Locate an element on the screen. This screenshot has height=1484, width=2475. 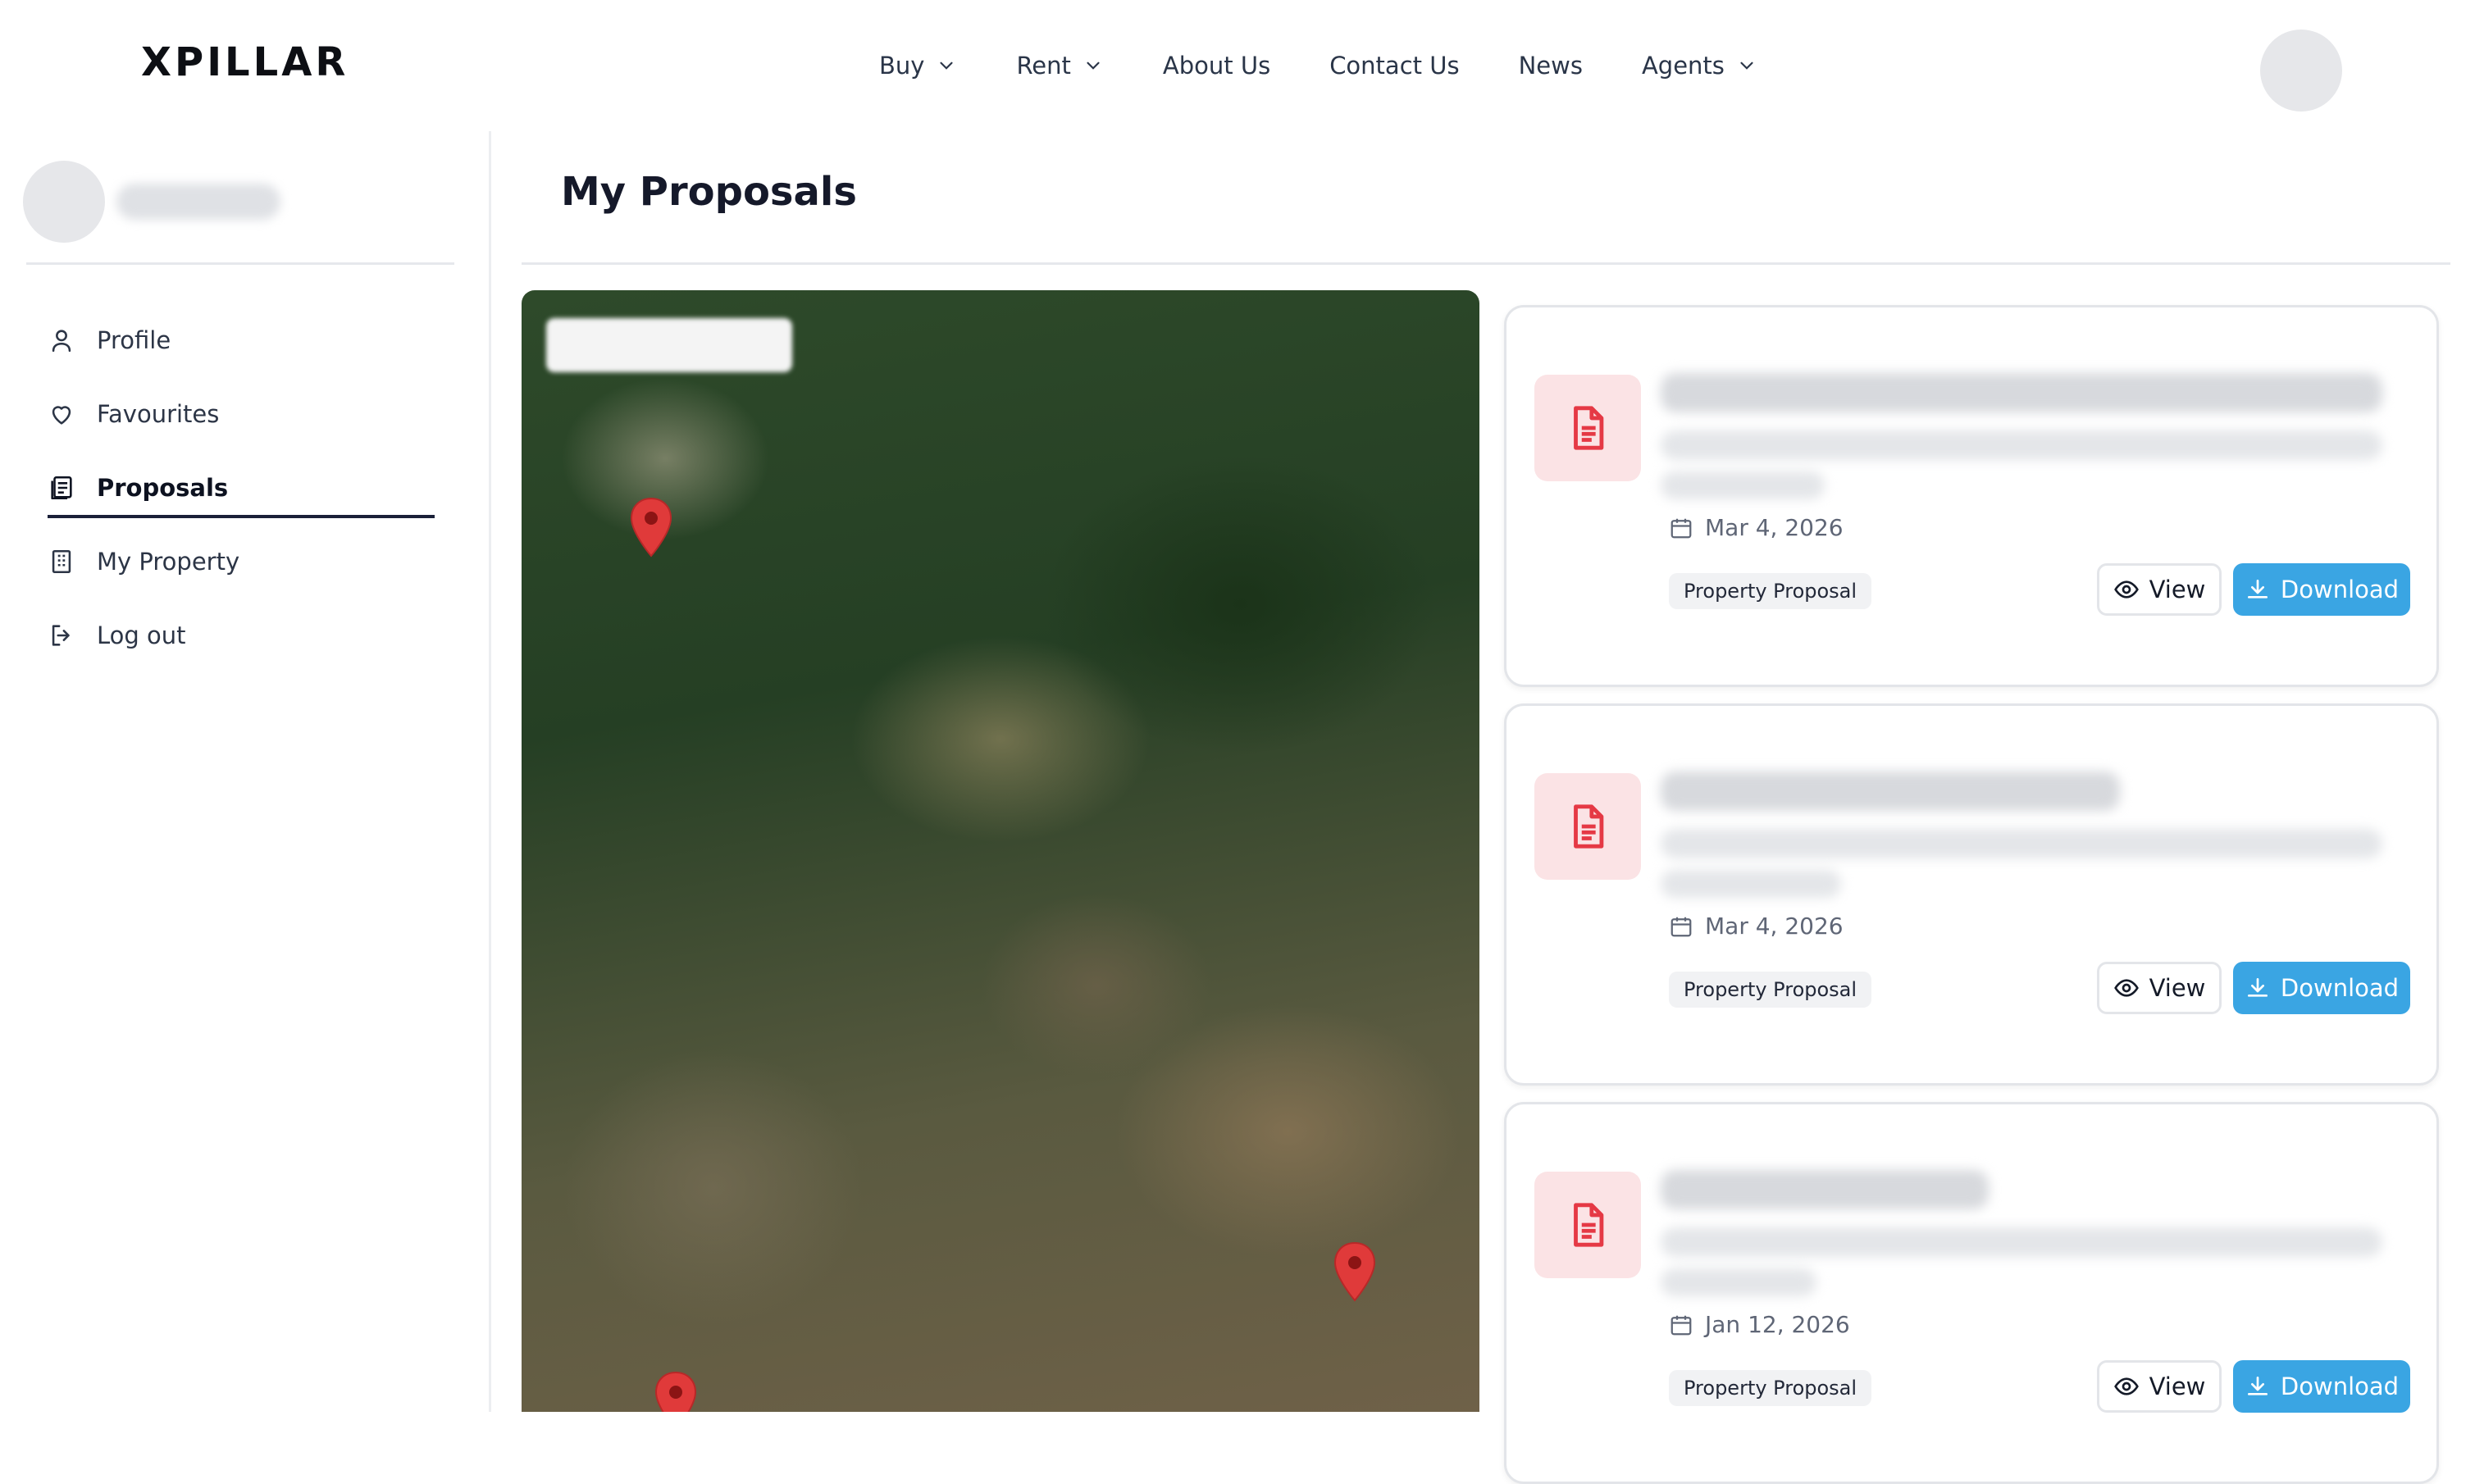
nav-about-us: About Us is located at coordinates (1216, 66).